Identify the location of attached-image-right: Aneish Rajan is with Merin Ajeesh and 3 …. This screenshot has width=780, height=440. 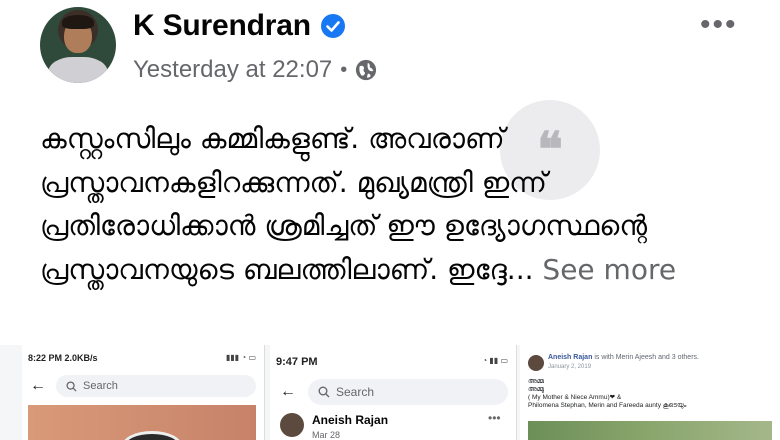
(650, 392).